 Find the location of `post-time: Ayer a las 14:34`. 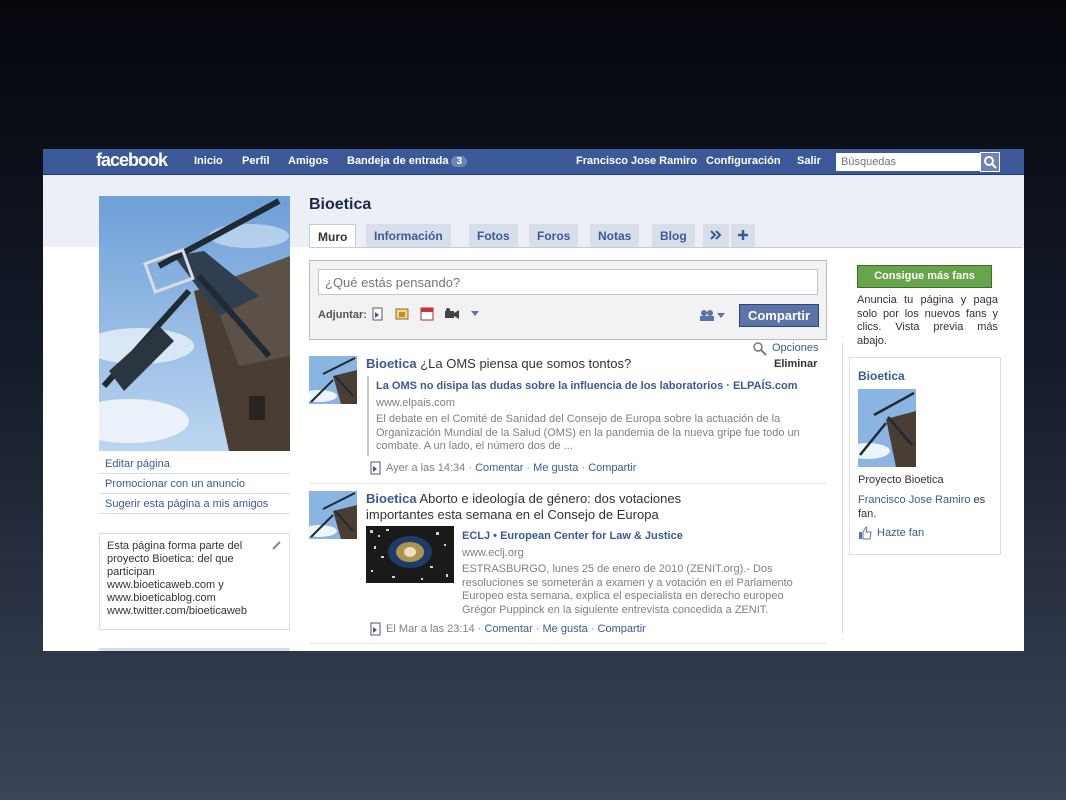

post-time: Ayer a las 14:34 is located at coordinates (425, 468).